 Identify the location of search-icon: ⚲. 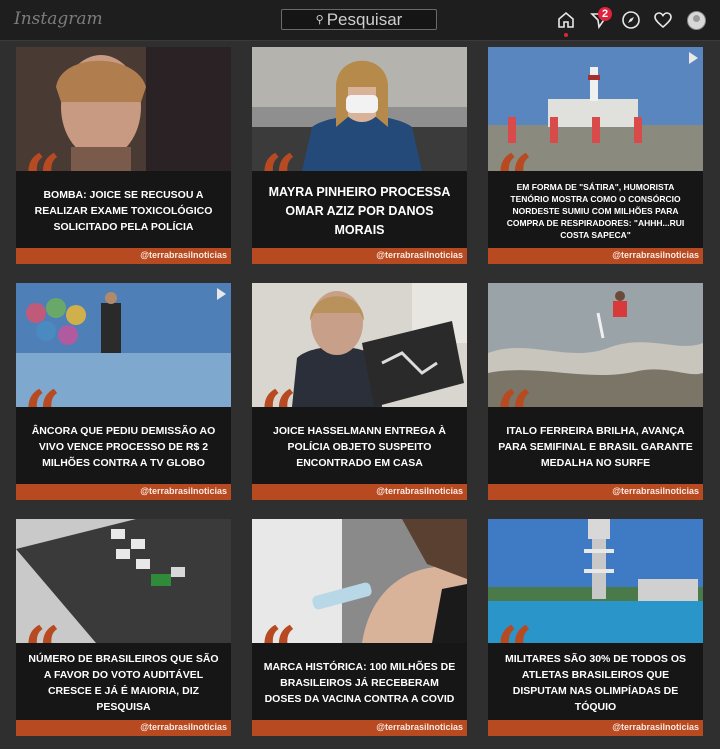
(319, 20).